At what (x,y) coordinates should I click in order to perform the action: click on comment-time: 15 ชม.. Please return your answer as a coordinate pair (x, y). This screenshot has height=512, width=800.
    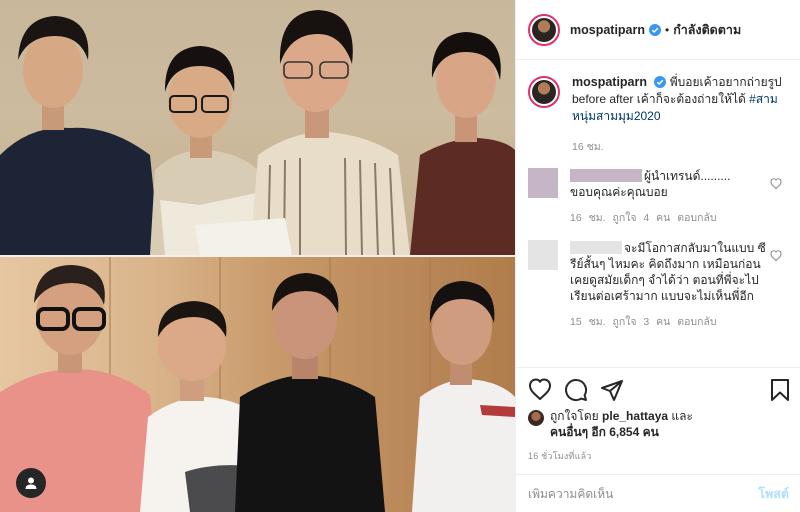
    Looking at the image, I should click on (588, 322).